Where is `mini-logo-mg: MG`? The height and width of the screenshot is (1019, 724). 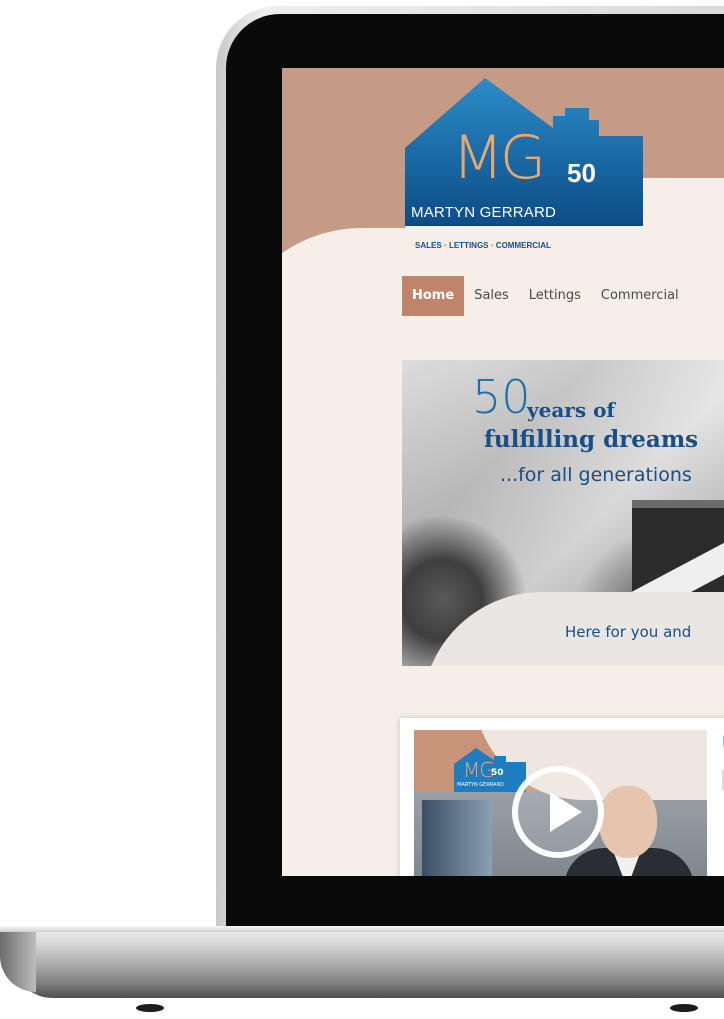
mini-logo-mg: MG is located at coordinates (479, 770).